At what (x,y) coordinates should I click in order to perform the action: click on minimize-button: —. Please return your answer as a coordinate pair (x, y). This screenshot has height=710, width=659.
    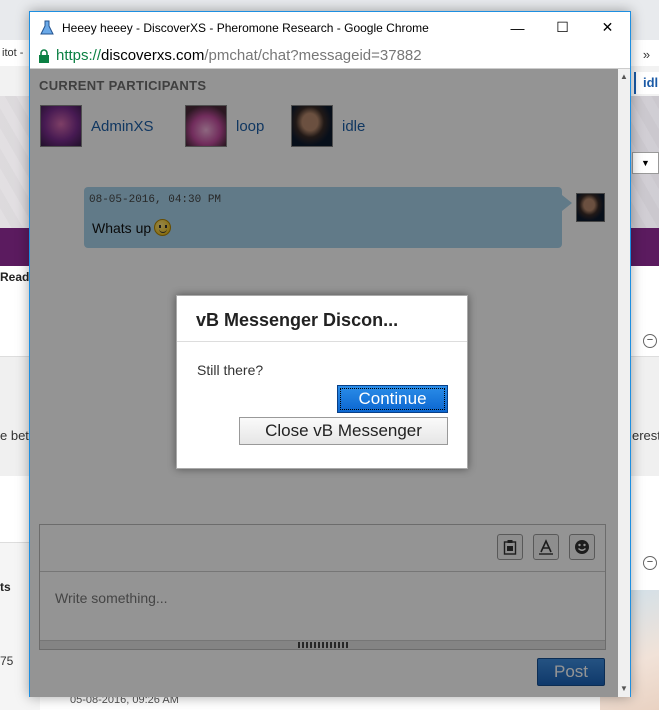
    Looking at the image, I should click on (517, 27).